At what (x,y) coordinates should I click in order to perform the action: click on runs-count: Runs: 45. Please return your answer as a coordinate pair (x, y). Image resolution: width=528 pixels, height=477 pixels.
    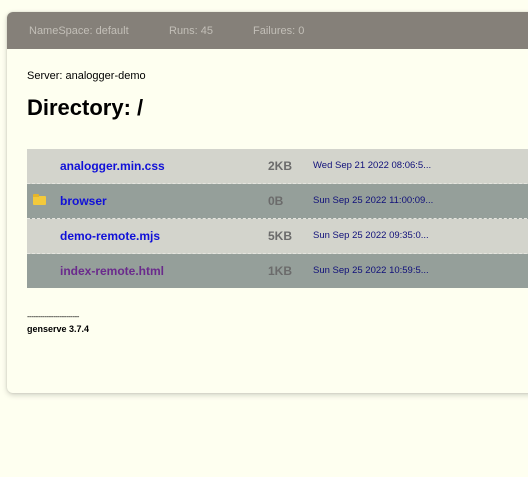
    Looking at the image, I should click on (191, 31).